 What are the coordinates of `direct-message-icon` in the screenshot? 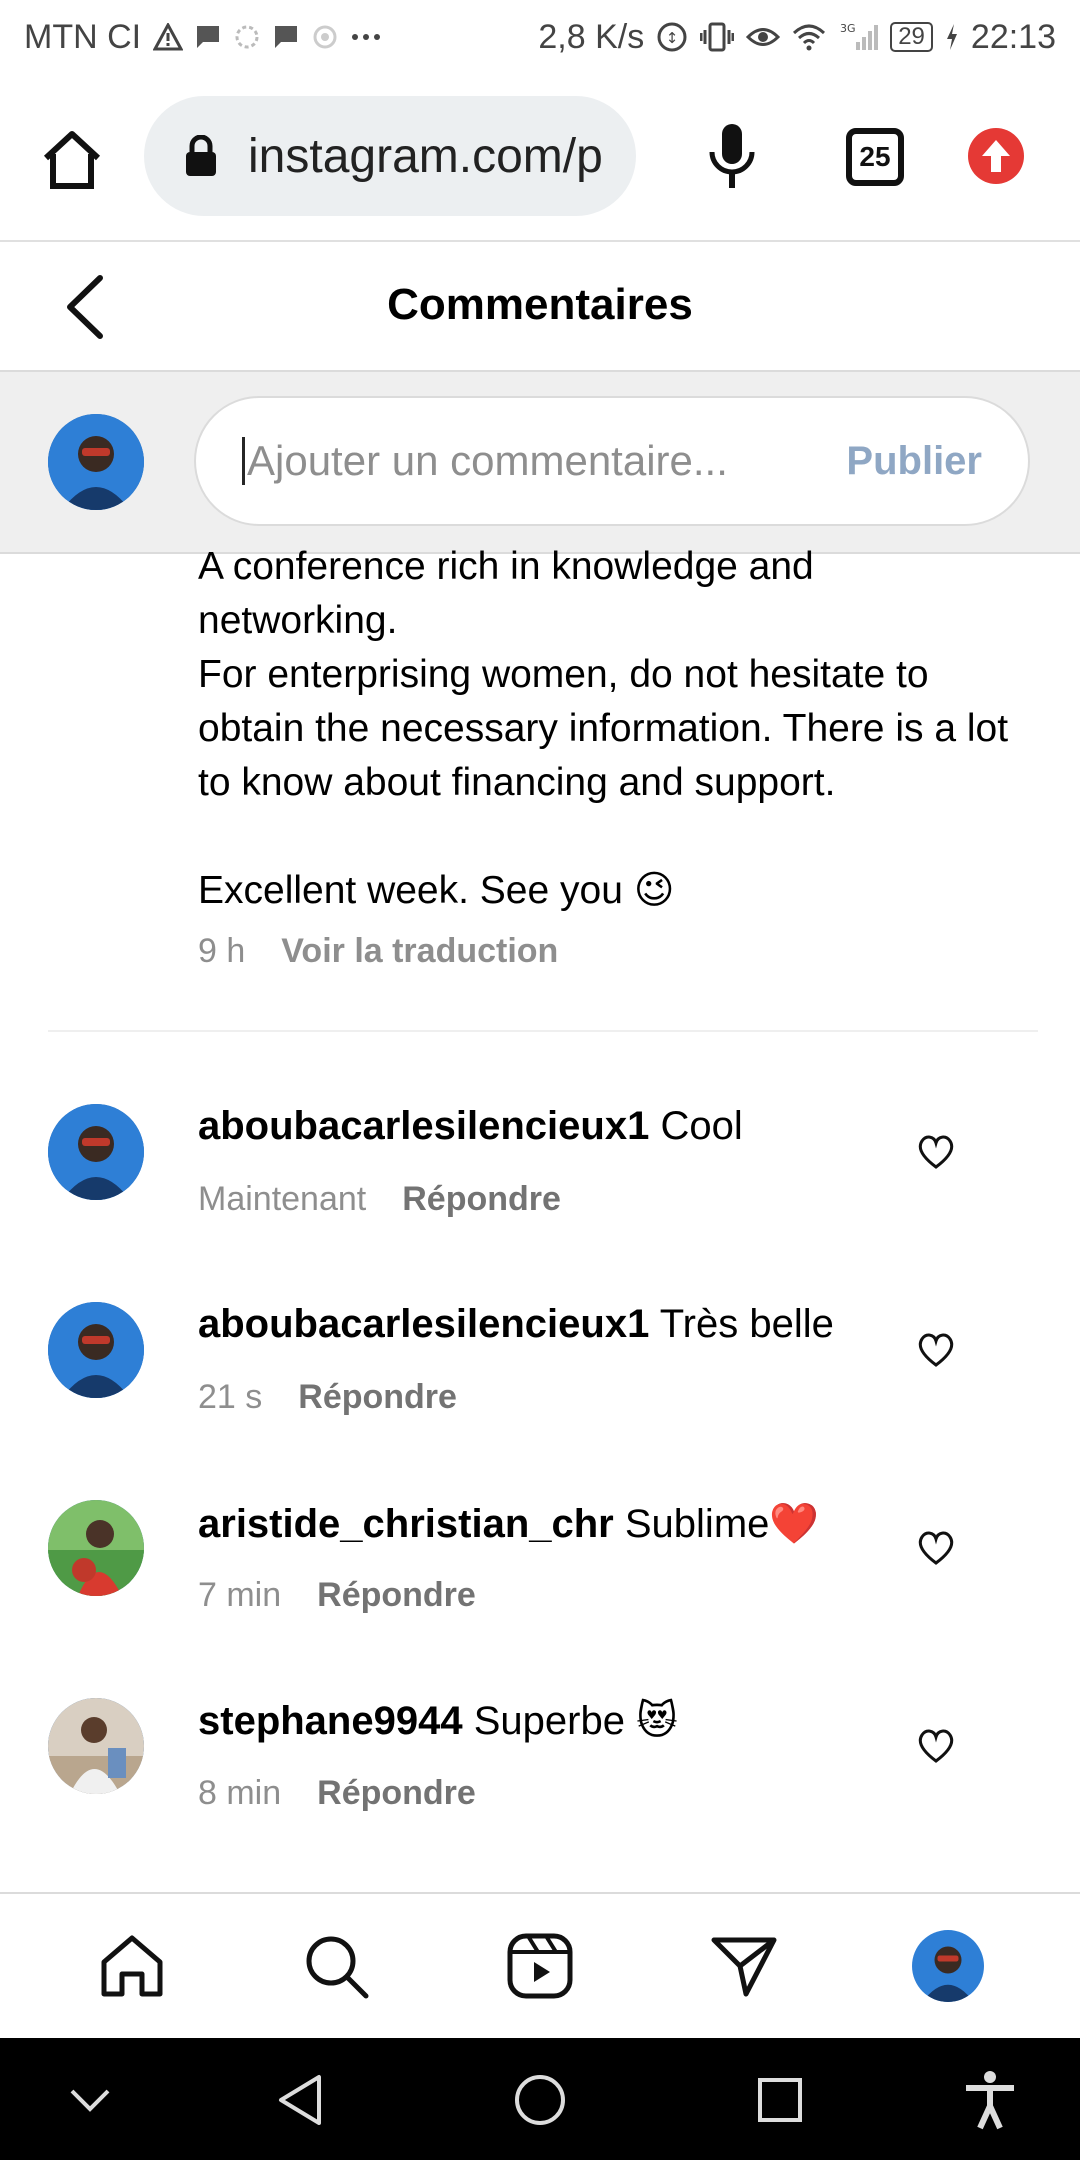 It's located at (744, 1966).